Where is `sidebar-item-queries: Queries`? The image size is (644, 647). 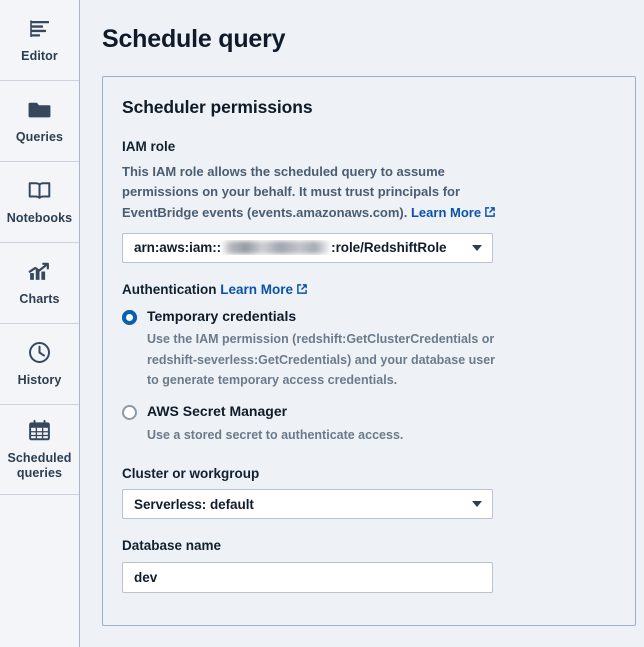
sidebar-item-queries: Queries is located at coordinates (39, 121).